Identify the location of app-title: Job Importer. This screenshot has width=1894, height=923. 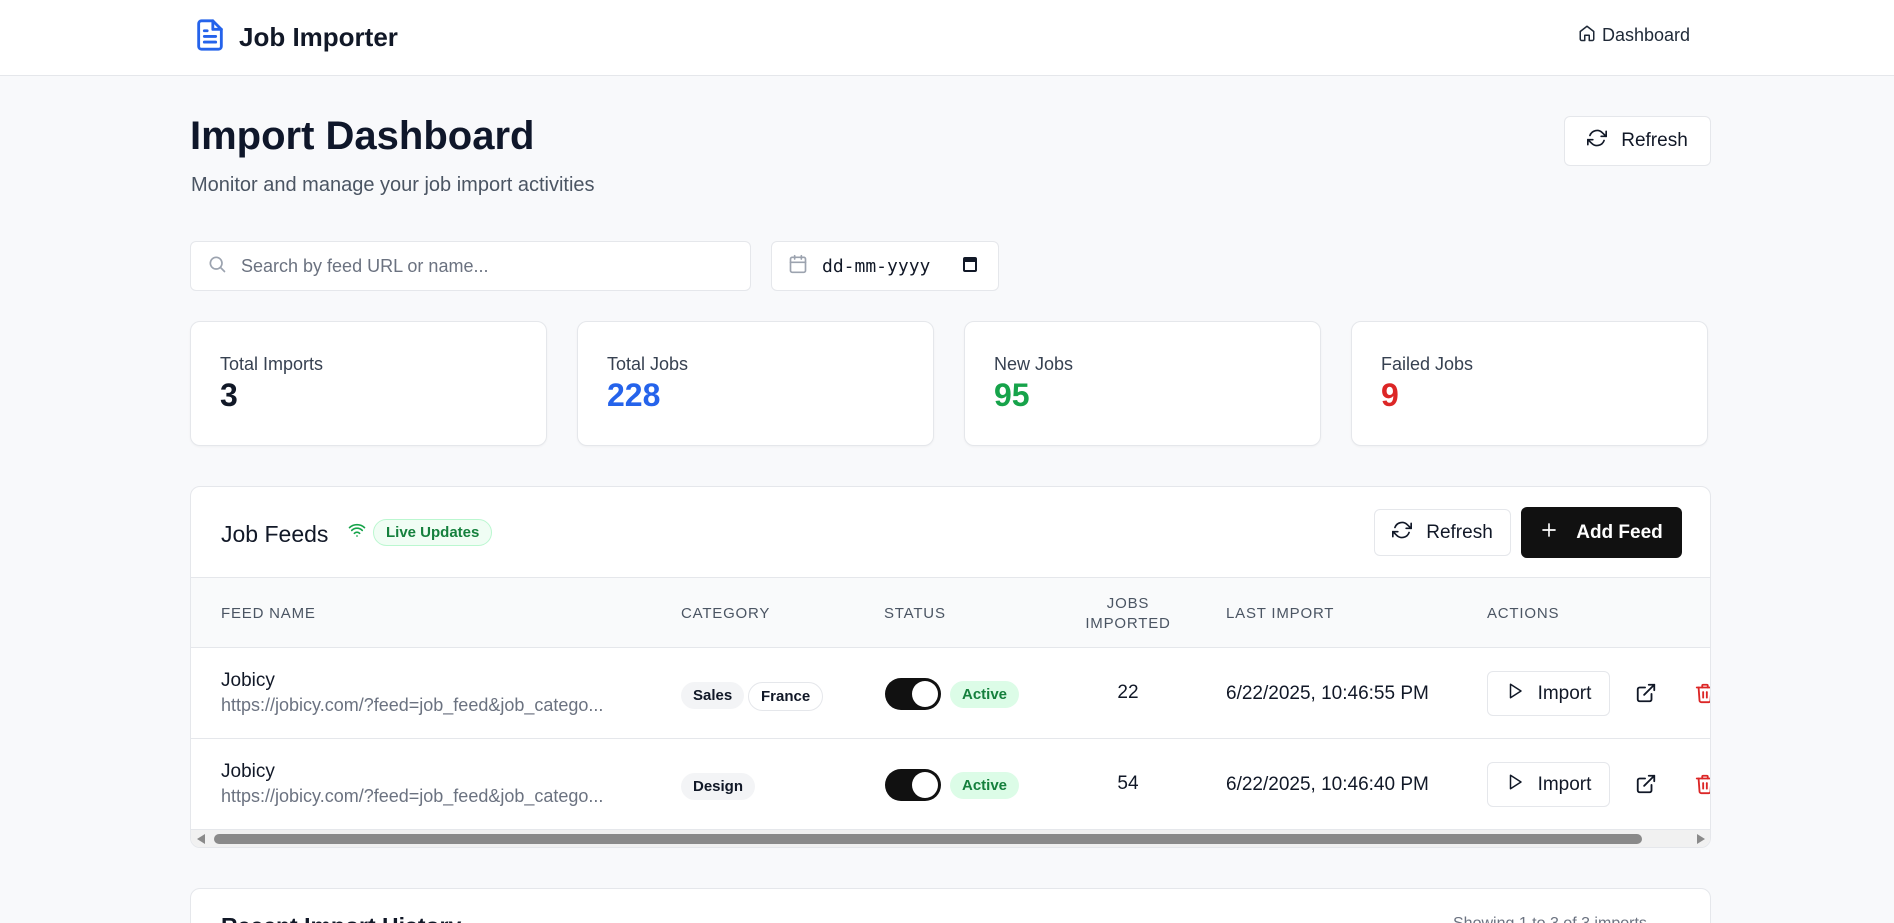
(318, 37).